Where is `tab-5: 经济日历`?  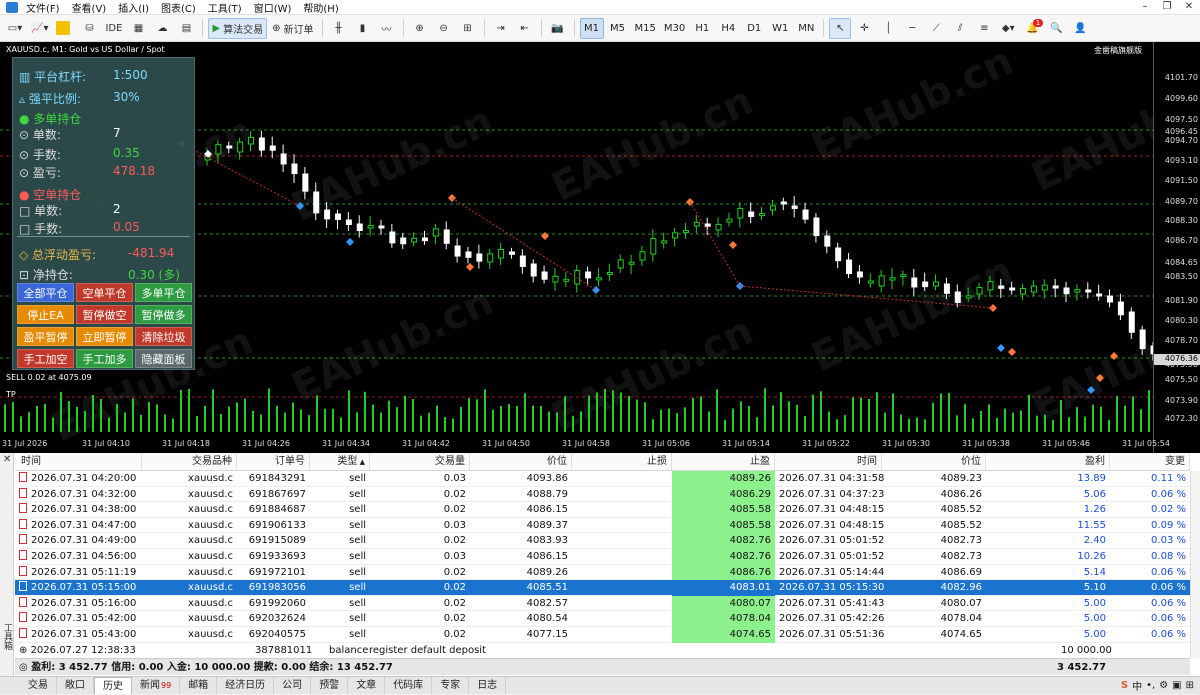 tab-5: 经济日历 is located at coordinates (246, 685).